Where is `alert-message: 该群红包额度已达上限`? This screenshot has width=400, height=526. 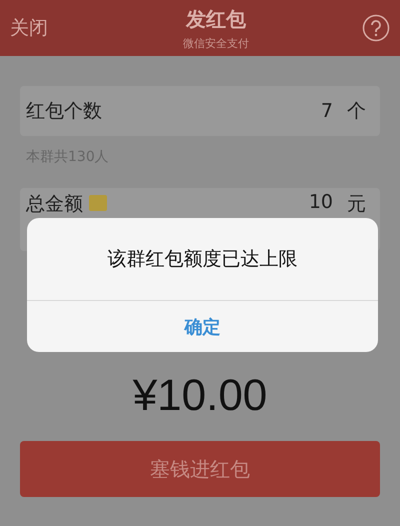
alert-message: 该群红包额度已达上限 is located at coordinates (202, 259).